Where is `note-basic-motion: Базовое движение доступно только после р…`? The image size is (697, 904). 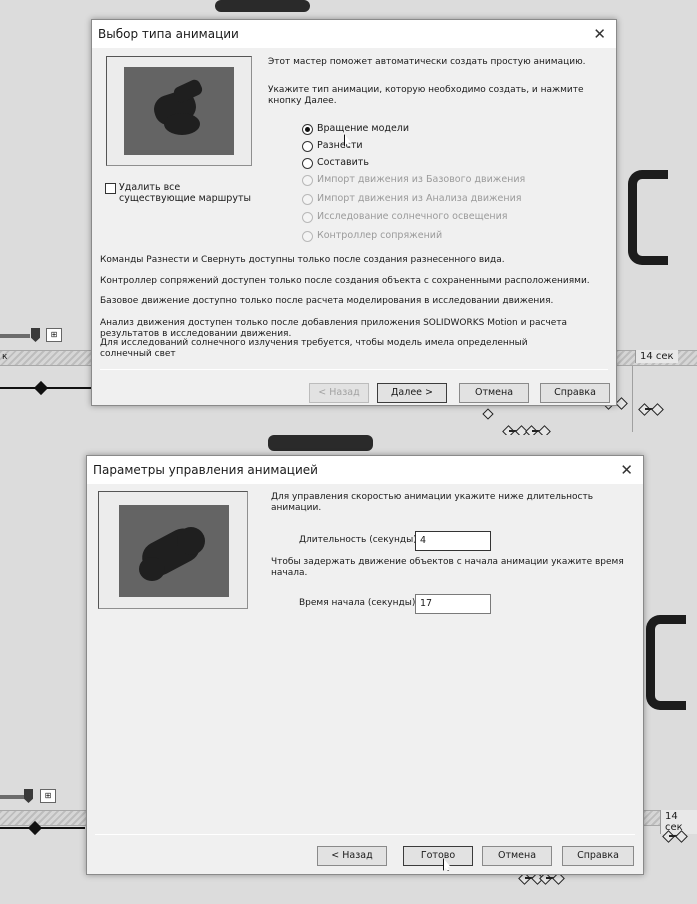 note-basic-motion: Базовое движение доступно только после р… is located at coordinates (327, 301).